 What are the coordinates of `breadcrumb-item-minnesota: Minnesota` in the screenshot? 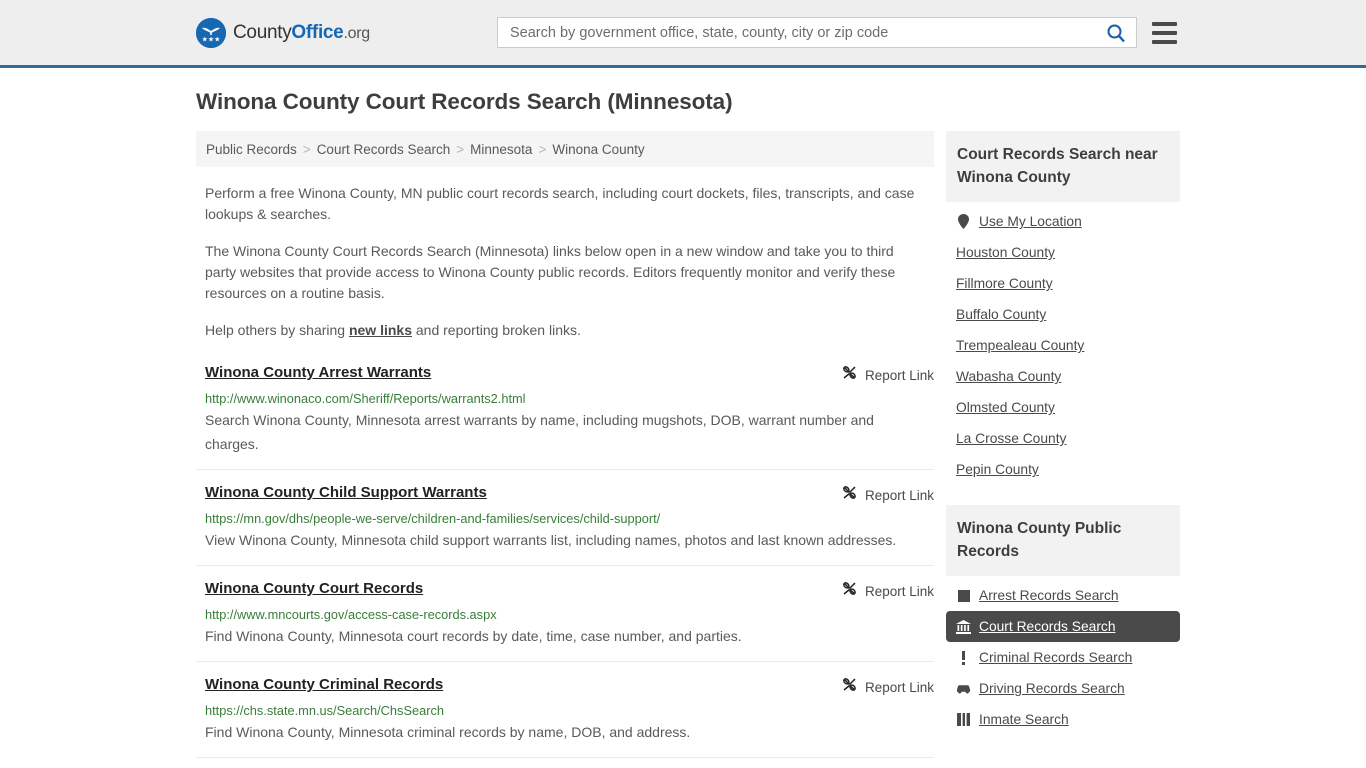 It's located at (501, 149).